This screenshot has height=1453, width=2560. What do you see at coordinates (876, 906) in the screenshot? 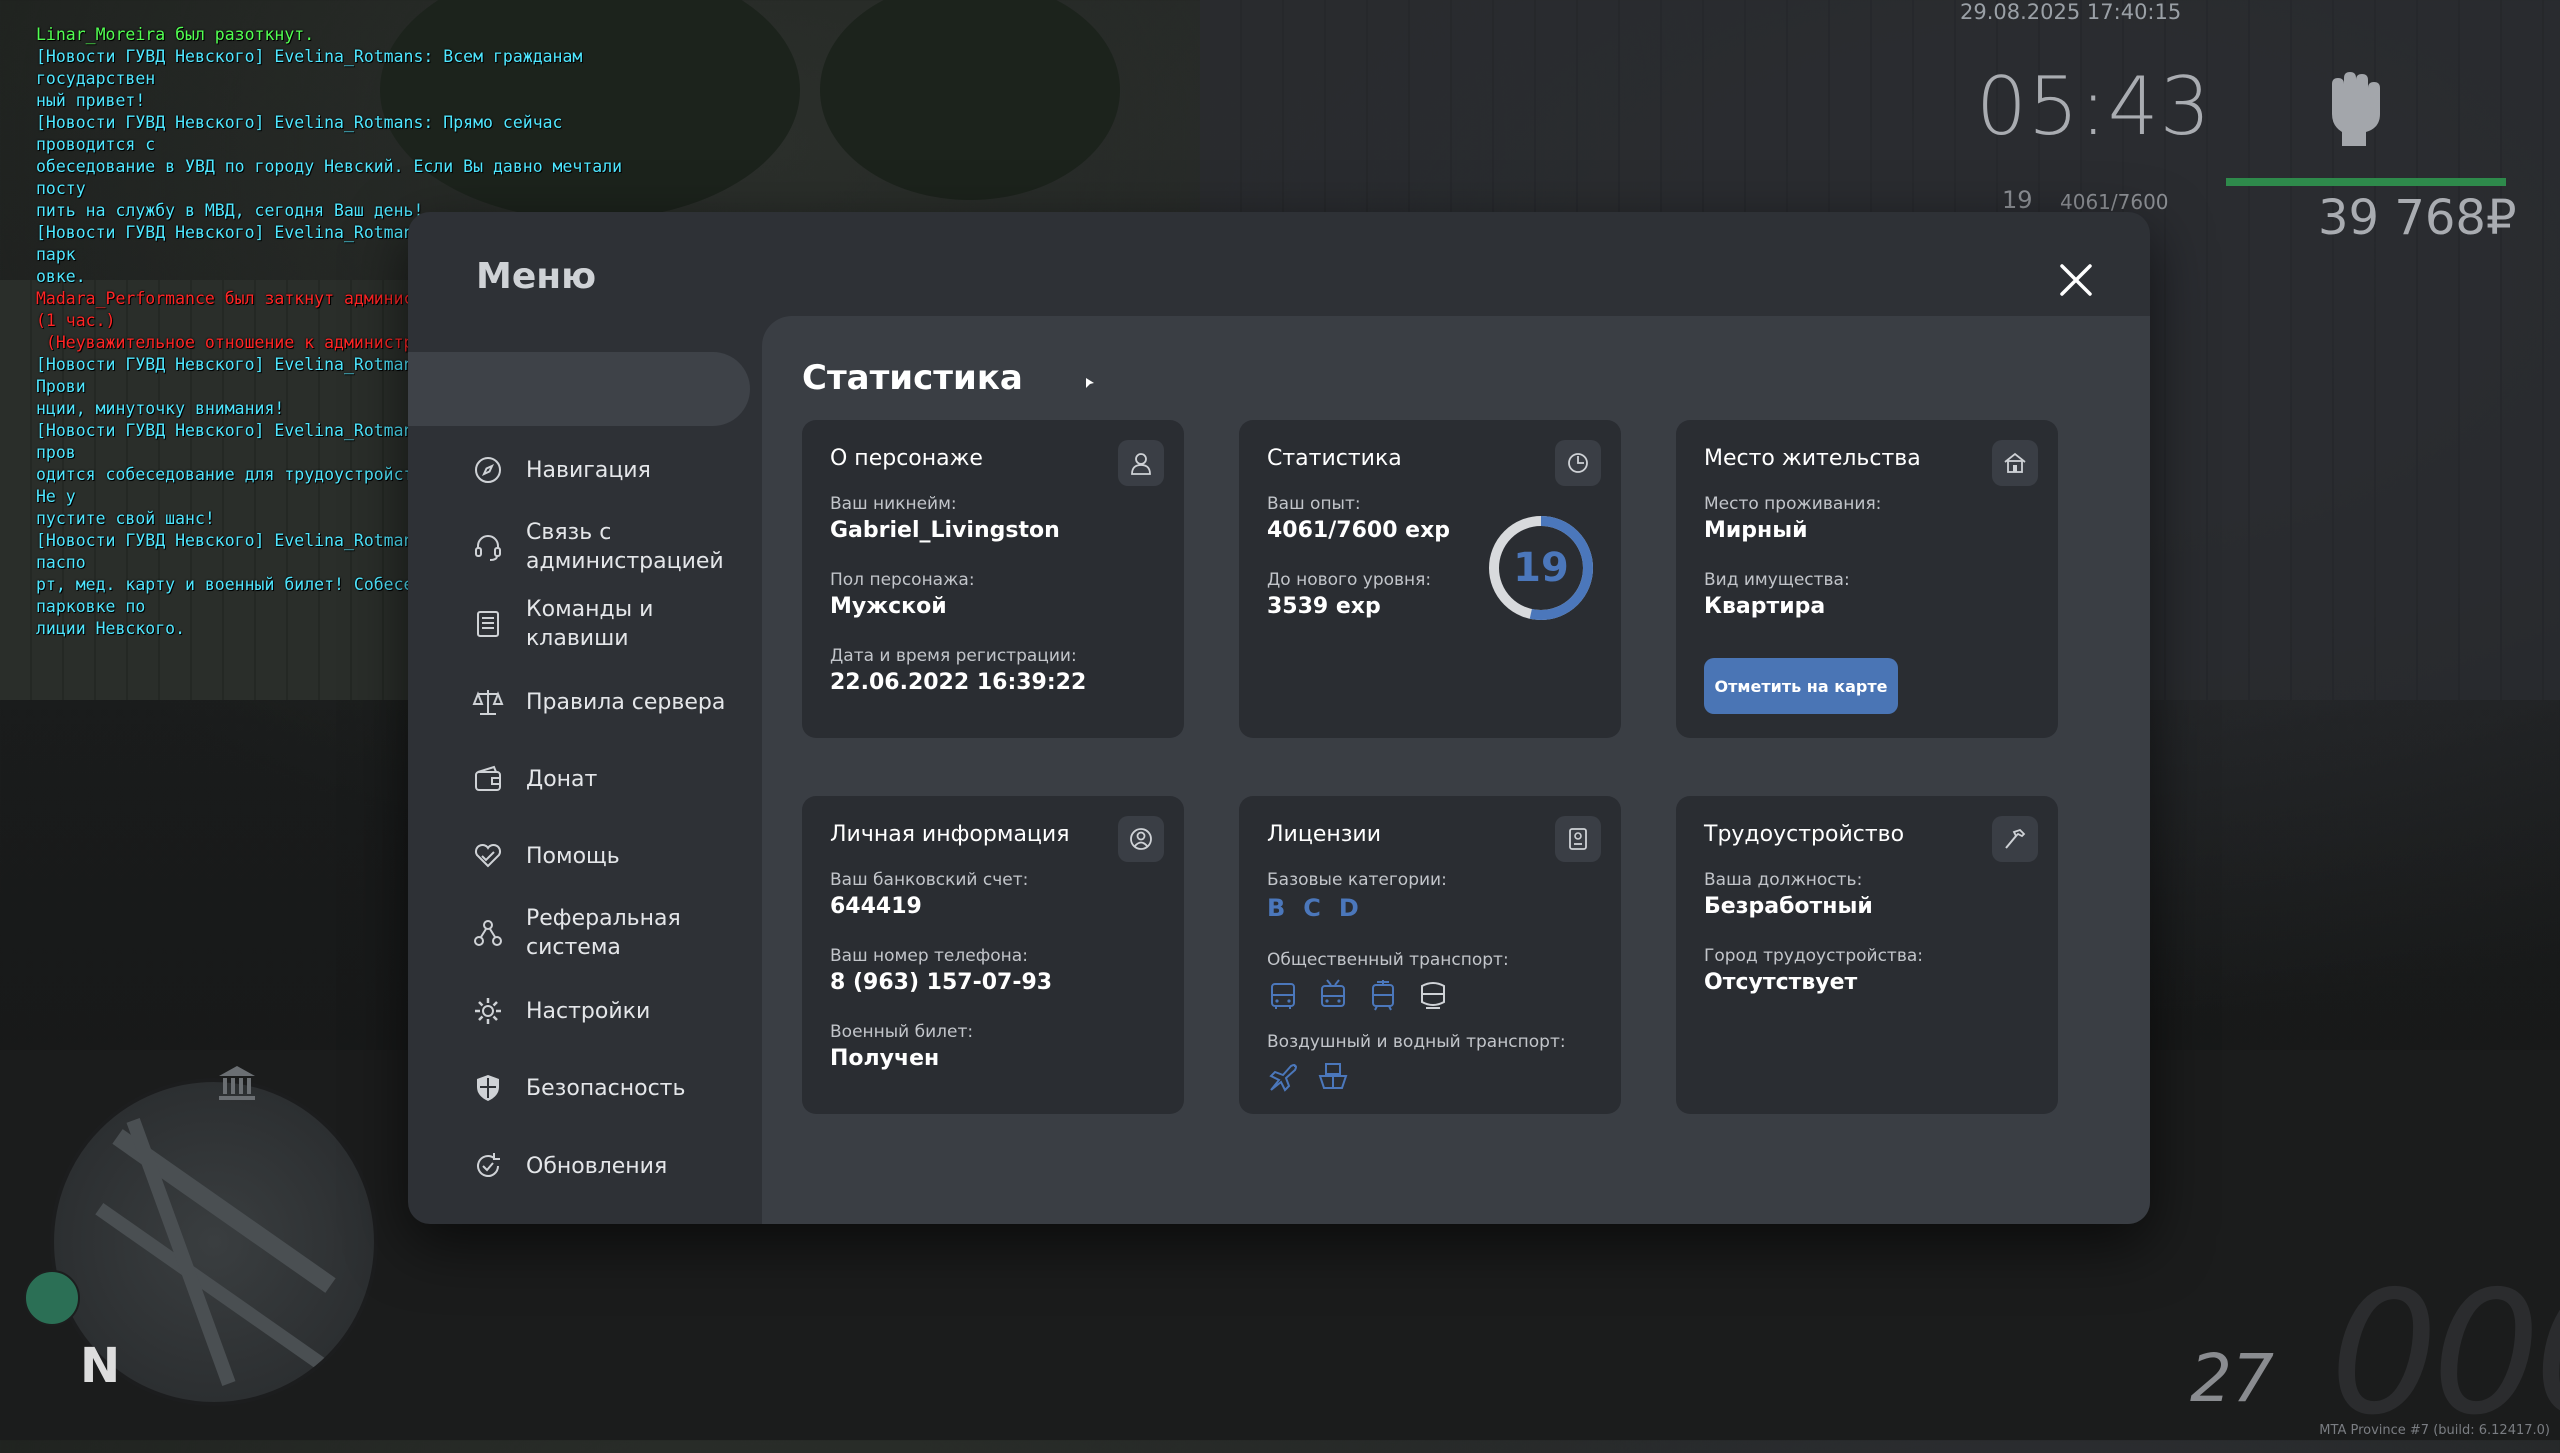
I see `bank-account-value: 644419` at bounding box center [876, 906].